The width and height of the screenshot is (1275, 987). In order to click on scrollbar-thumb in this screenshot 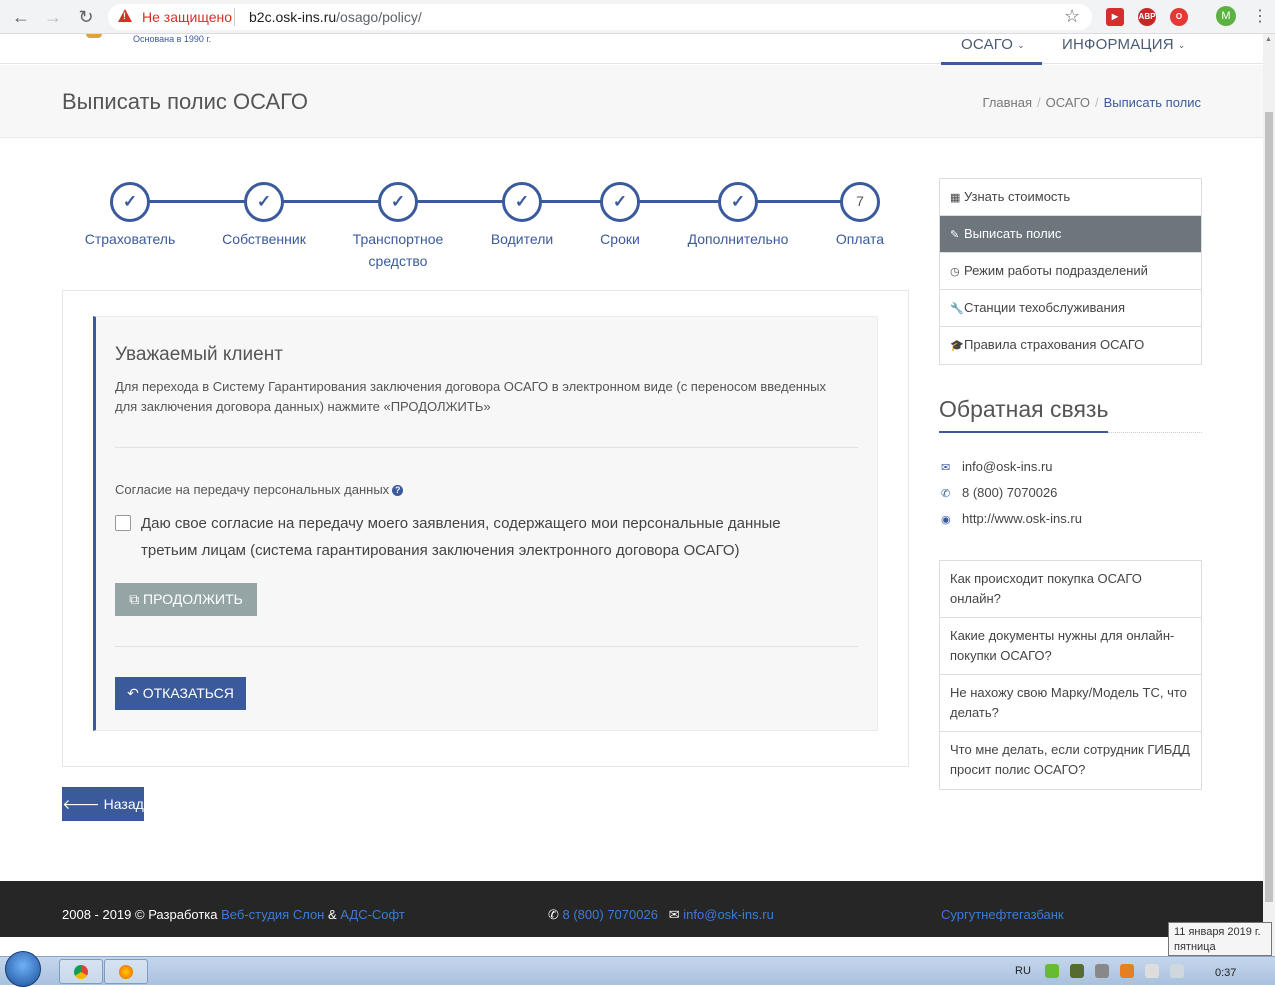, I will do `click(1269, 507)`.